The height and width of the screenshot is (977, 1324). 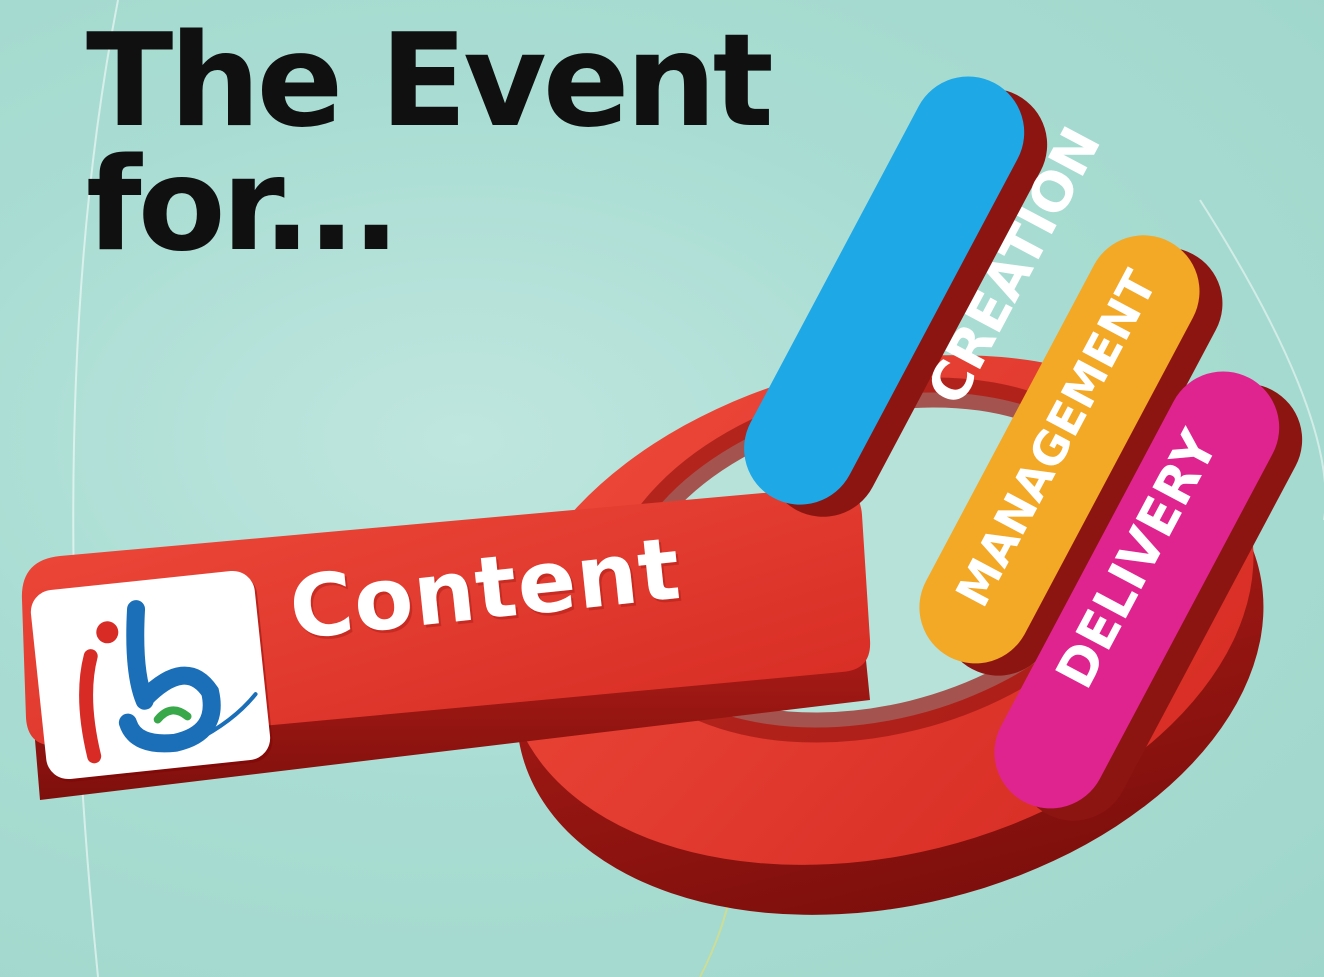 What do you see at coordinates (168, 682) in the screenshot?
I see `ibc-logo-mark` at bounding box center [168, 682].